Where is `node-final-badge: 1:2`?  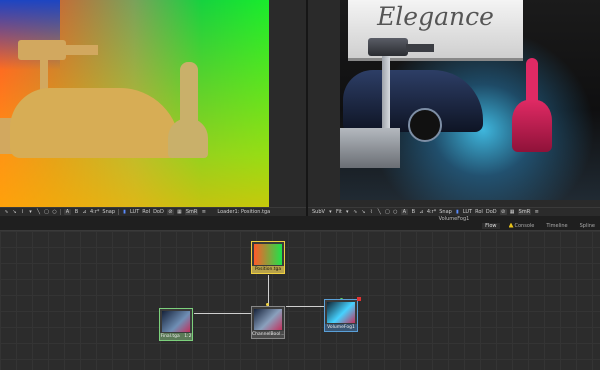
node-final-badge: 1:2 is located at coordinates (188, 336).